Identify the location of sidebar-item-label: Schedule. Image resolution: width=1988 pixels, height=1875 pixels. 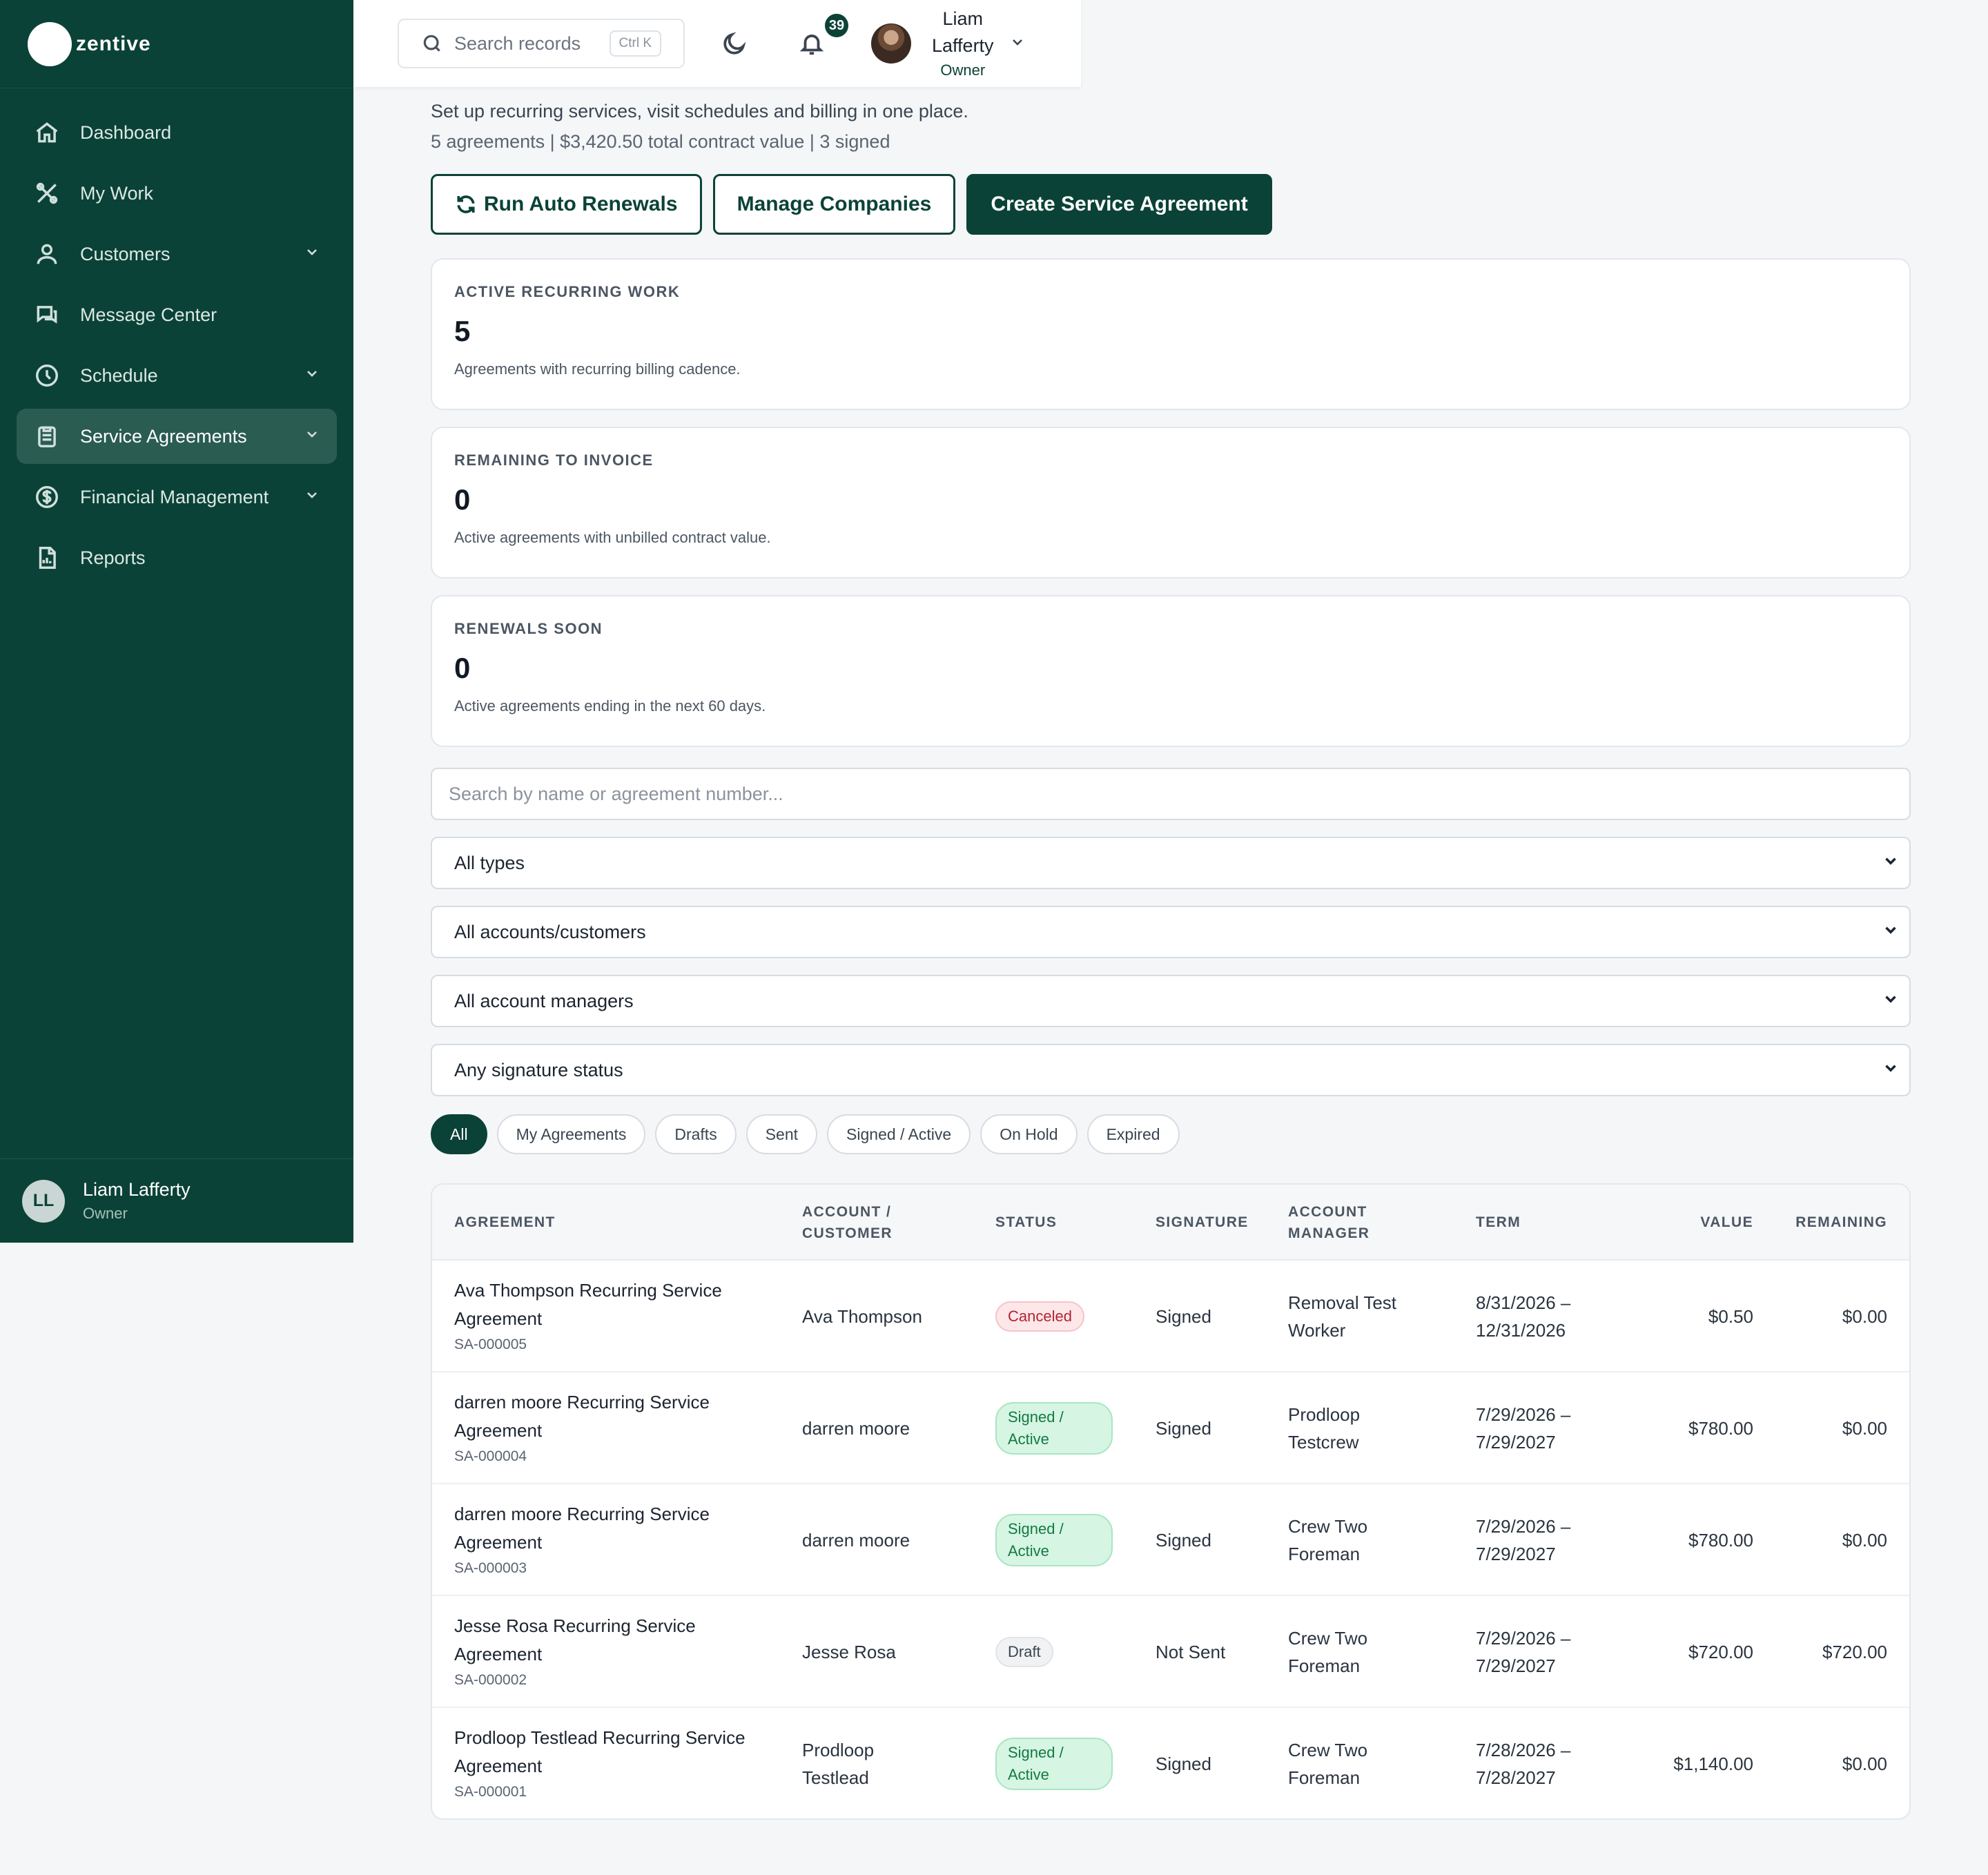
(119, 375).